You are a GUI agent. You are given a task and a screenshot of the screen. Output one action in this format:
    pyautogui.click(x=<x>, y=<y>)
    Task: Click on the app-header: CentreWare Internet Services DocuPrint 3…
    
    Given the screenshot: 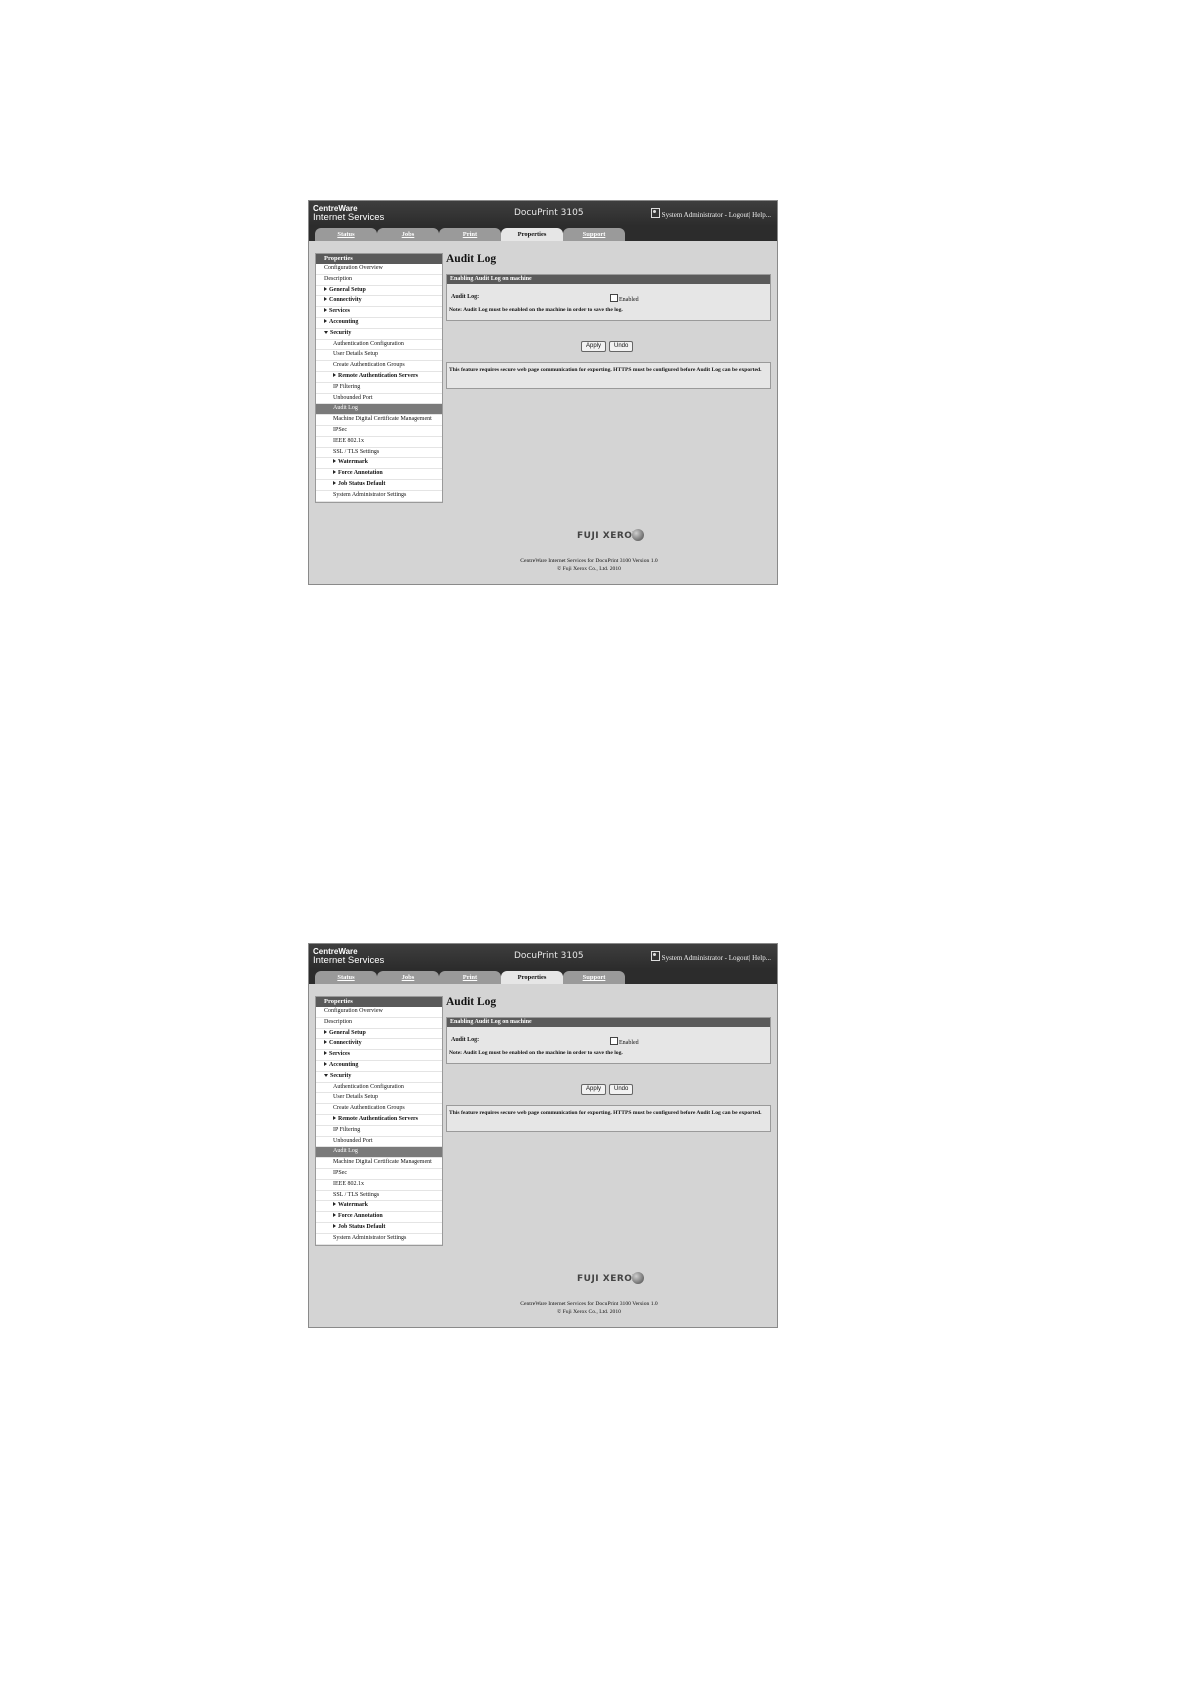 What is the action you would take?
    pyautogui.click(x=543, y=213)
    